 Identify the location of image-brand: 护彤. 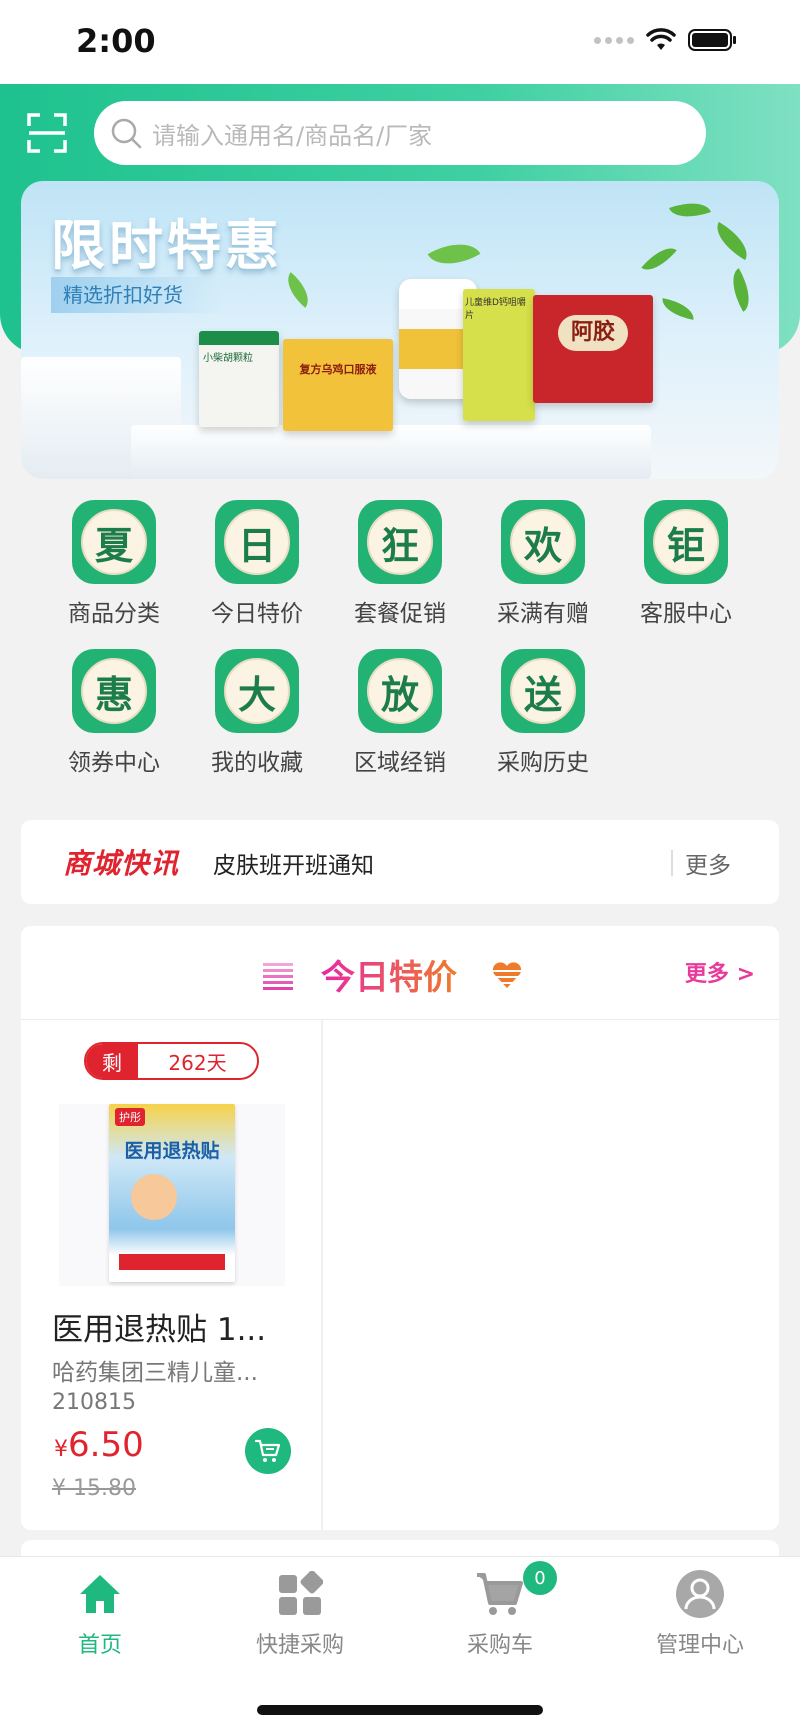
(130, 1117).